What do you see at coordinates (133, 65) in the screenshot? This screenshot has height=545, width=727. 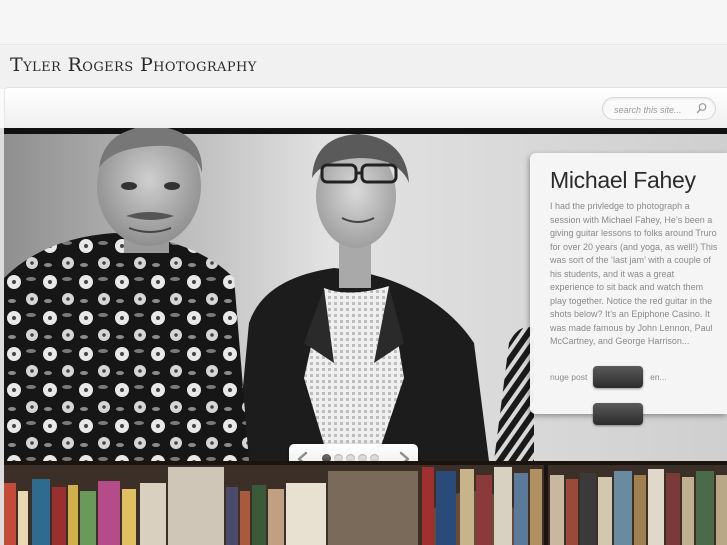 I see `site-title: Tyler Rogers Photography` at bounding box center [133, 65].